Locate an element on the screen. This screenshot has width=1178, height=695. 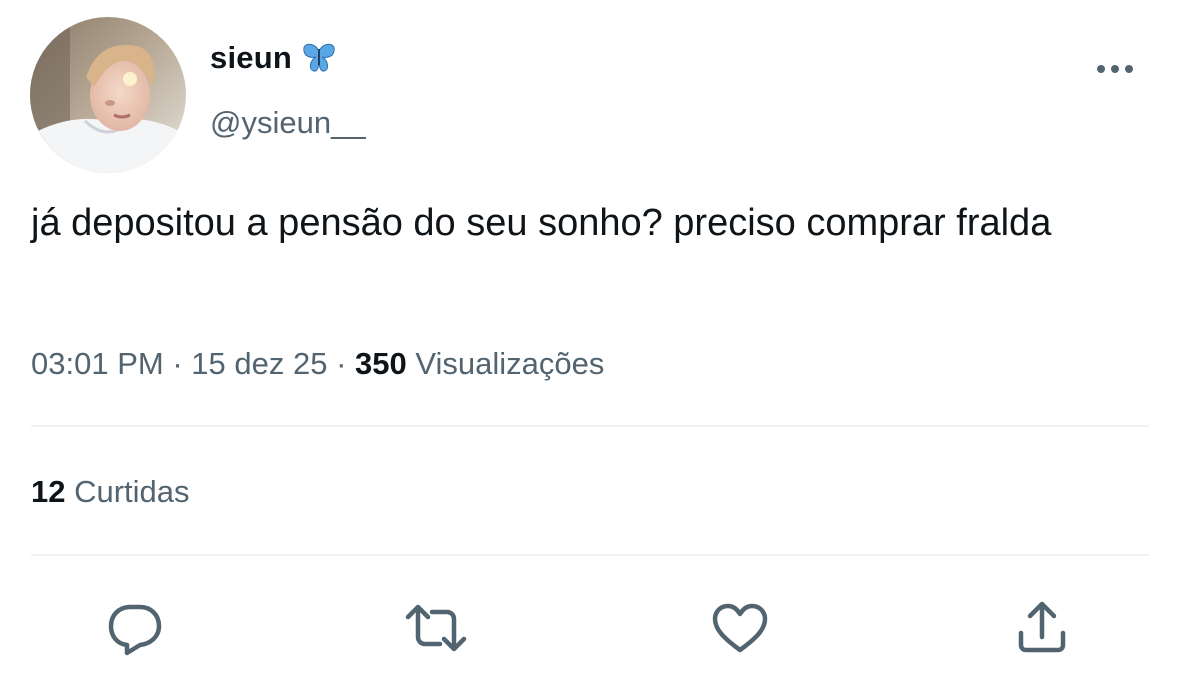
avatar is located at coordinates (108, 95).